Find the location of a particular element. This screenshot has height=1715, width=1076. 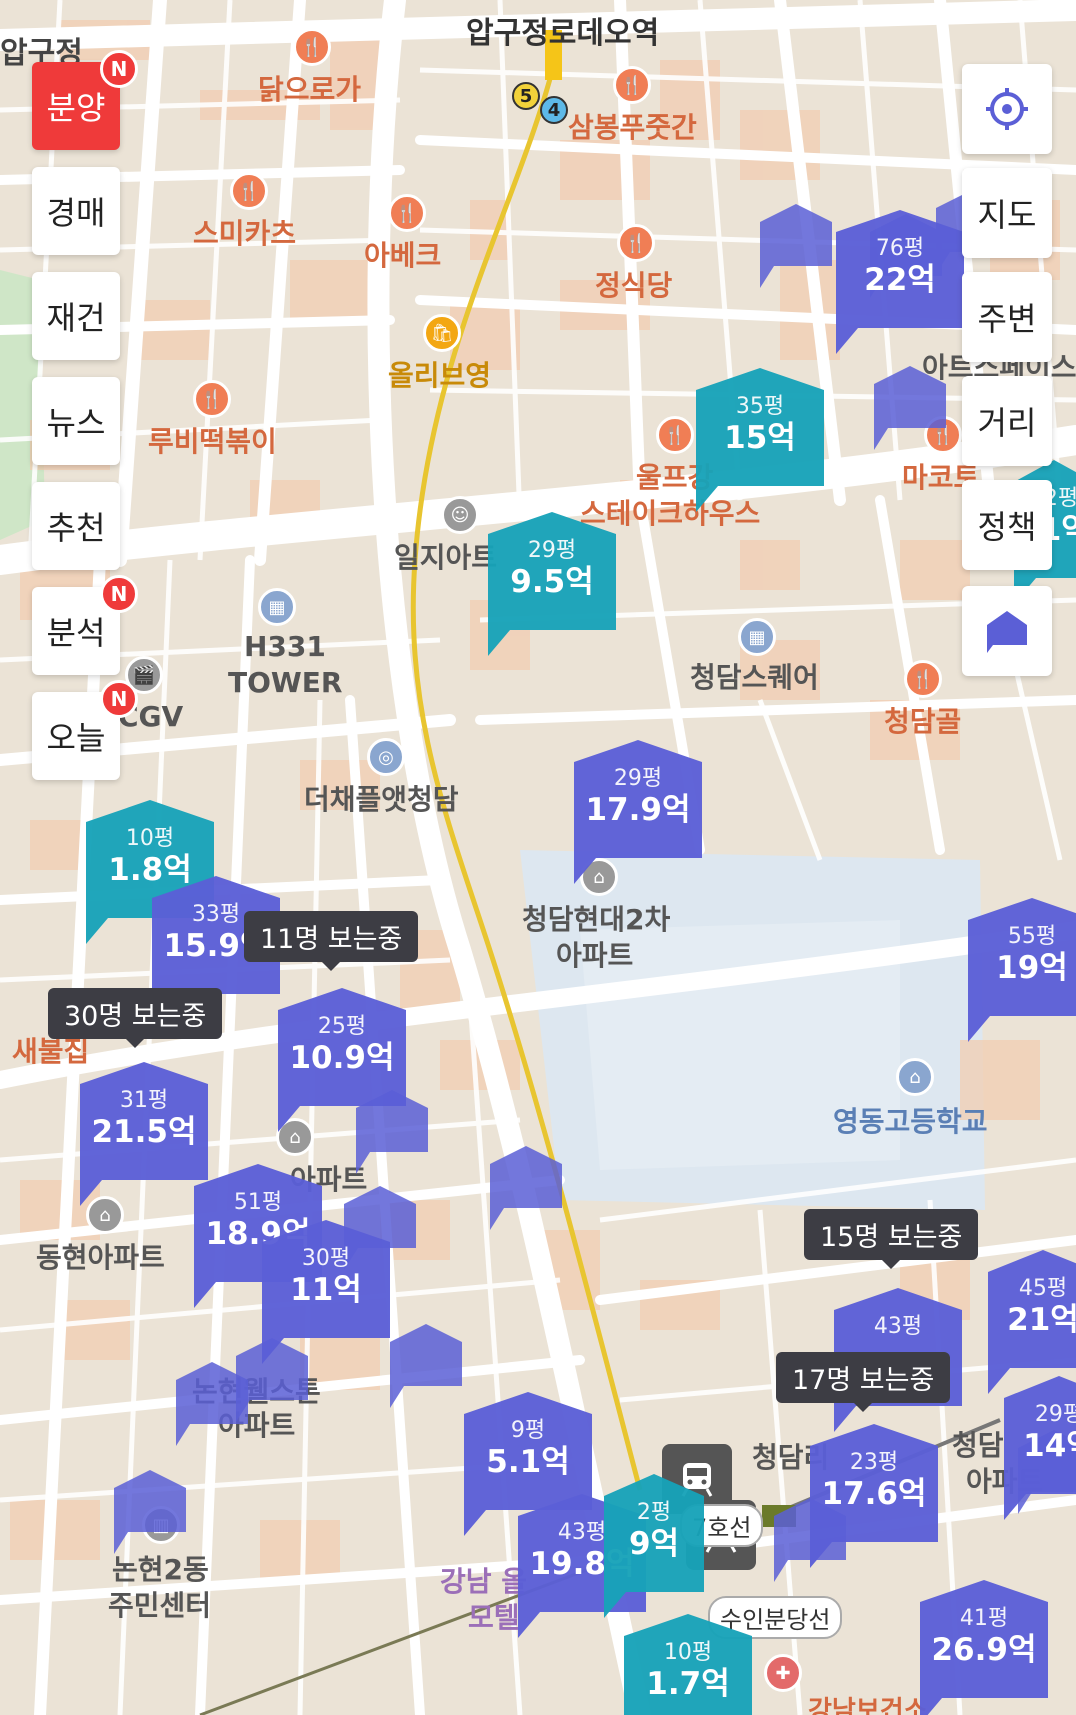

crosshair-icon is located at coordinates (1007, 109).